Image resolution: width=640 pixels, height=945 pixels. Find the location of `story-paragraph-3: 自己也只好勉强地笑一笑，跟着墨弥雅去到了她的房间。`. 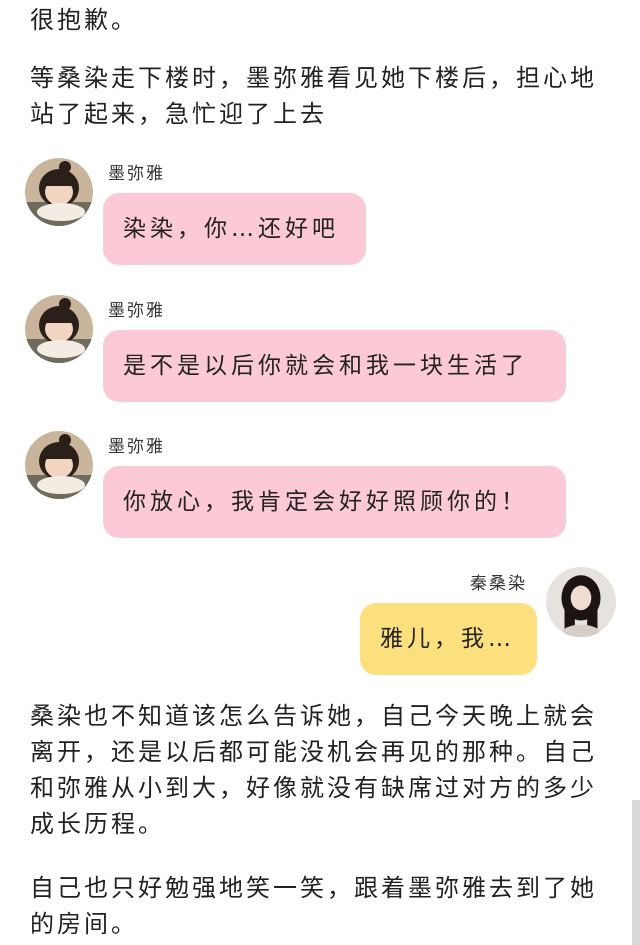

story-paragraph-3: 自己也只好勉强地笑一笑，跟着墨弥雅去到了她的房间。 is located at coordinates (313, 906).